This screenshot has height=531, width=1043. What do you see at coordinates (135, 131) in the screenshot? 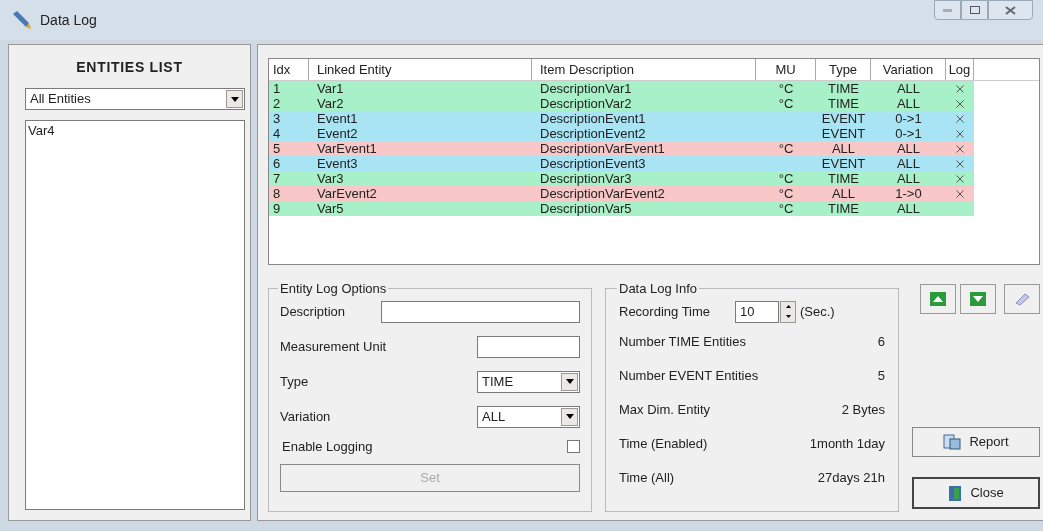
I see `entity-list-item: Var4` at bounding box center [135, 131].